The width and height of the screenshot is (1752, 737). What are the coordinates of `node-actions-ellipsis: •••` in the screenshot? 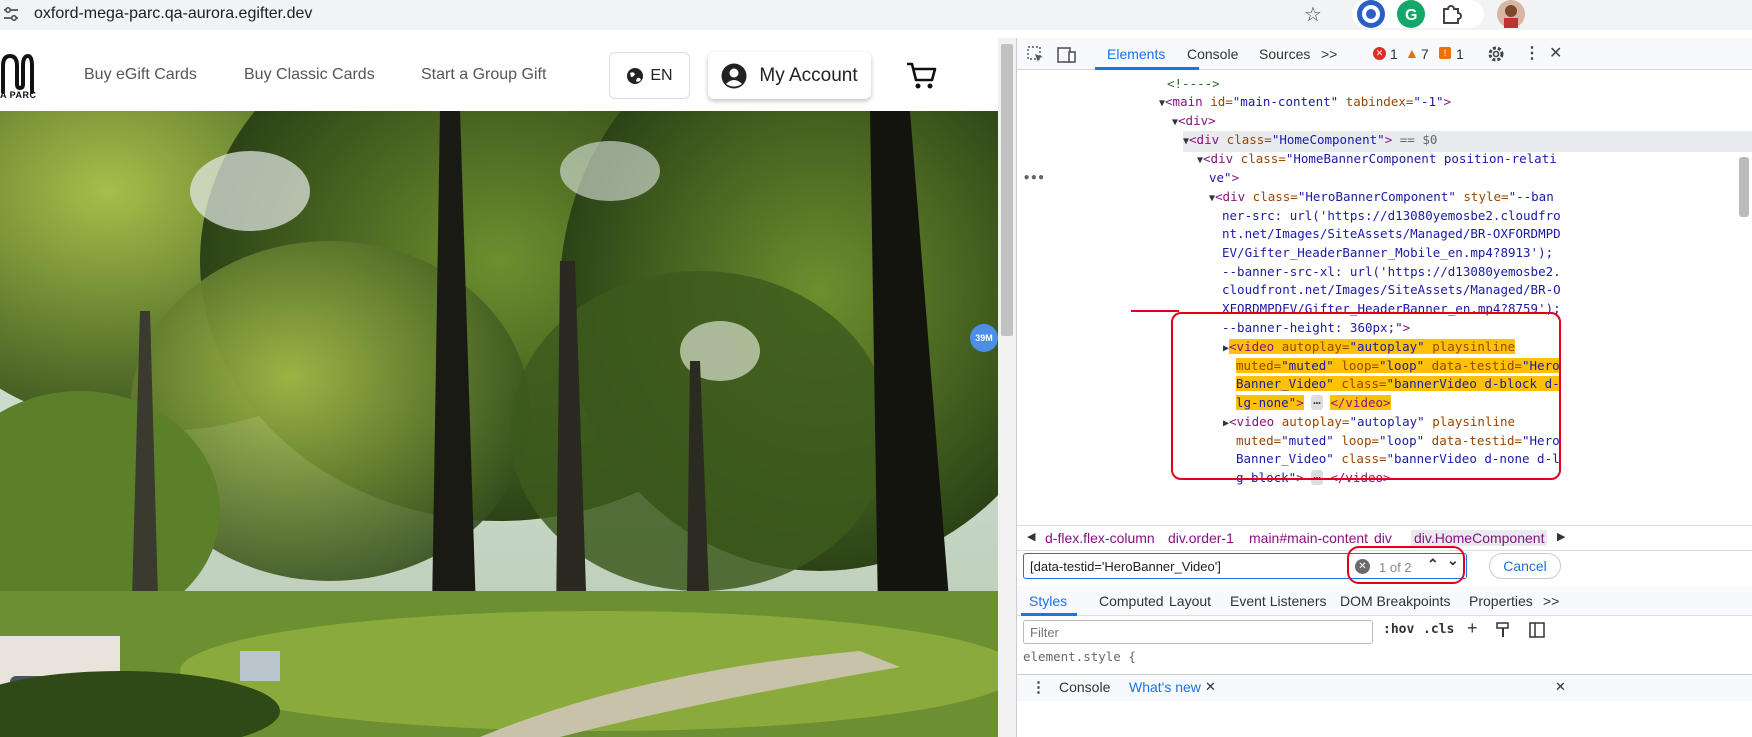 It's located at (1034, 178).